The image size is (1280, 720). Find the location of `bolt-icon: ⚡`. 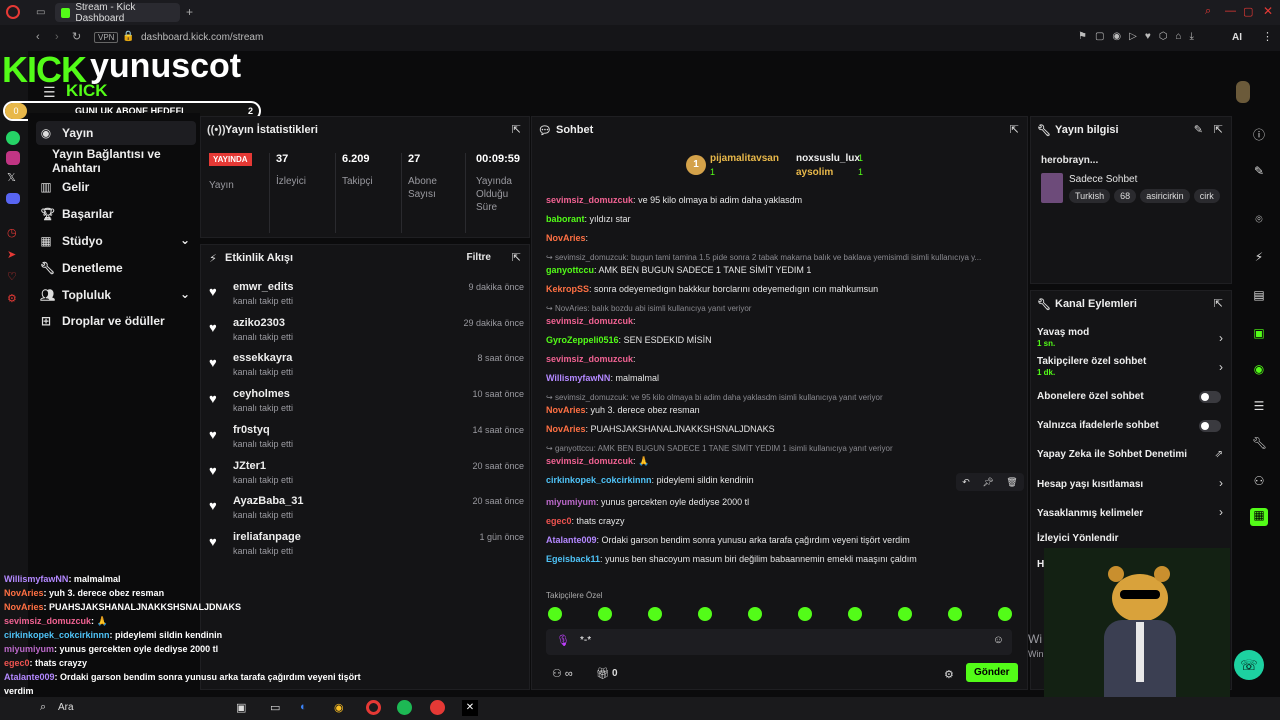

bolt-icon: ⚡ is located at coordinates (1259, 257).